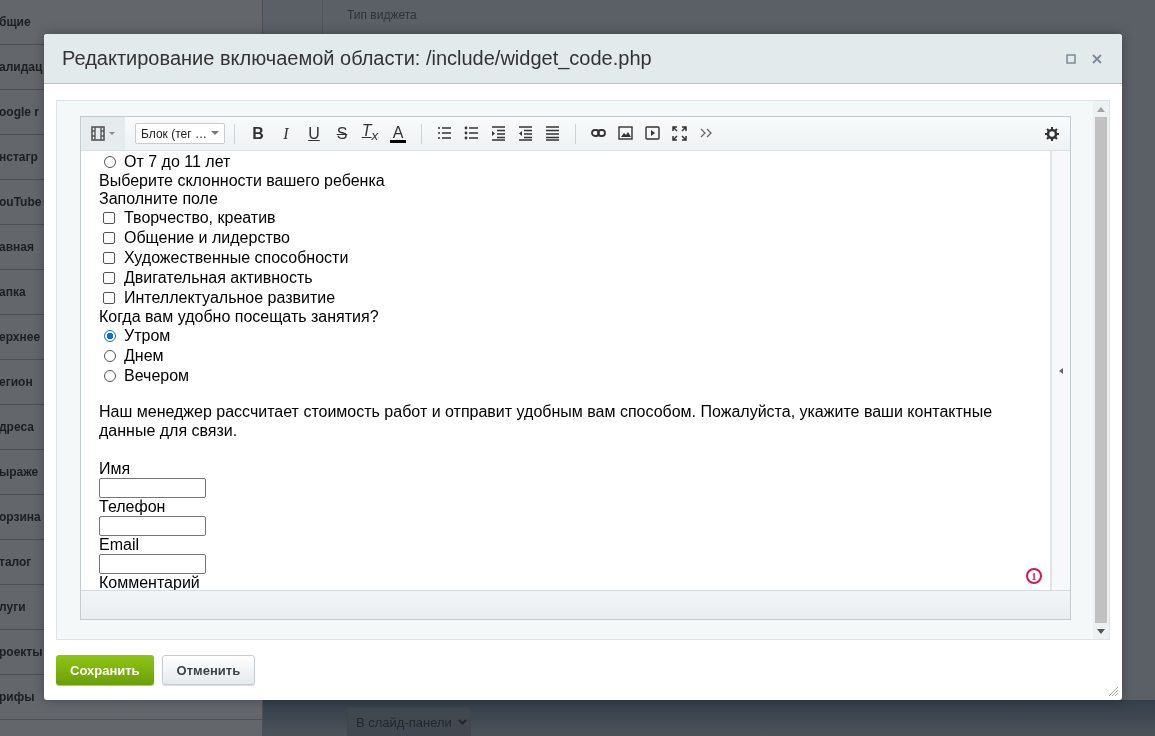 The height and width of the screenshot is (736, 1155). What do you see at coordinates (19, 112) in the screenshot?
I see `sidebar-item: oogle r` at bounding box center [19, 112].